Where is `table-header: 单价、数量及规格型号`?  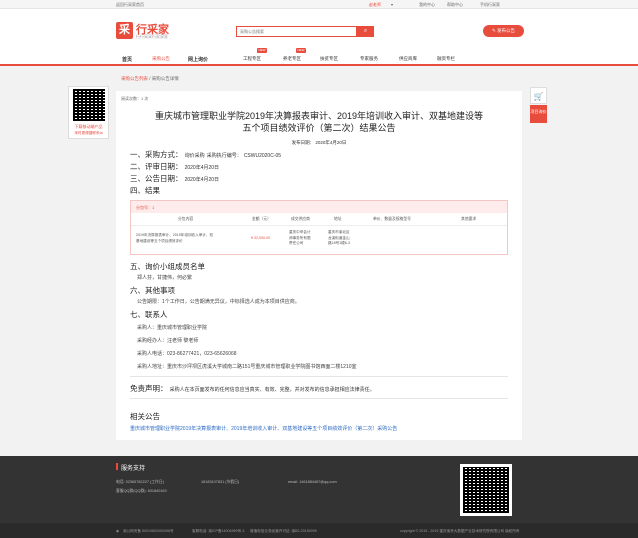 table-header: 单价、数量及规格型号 is located at coordinates (392, 219).